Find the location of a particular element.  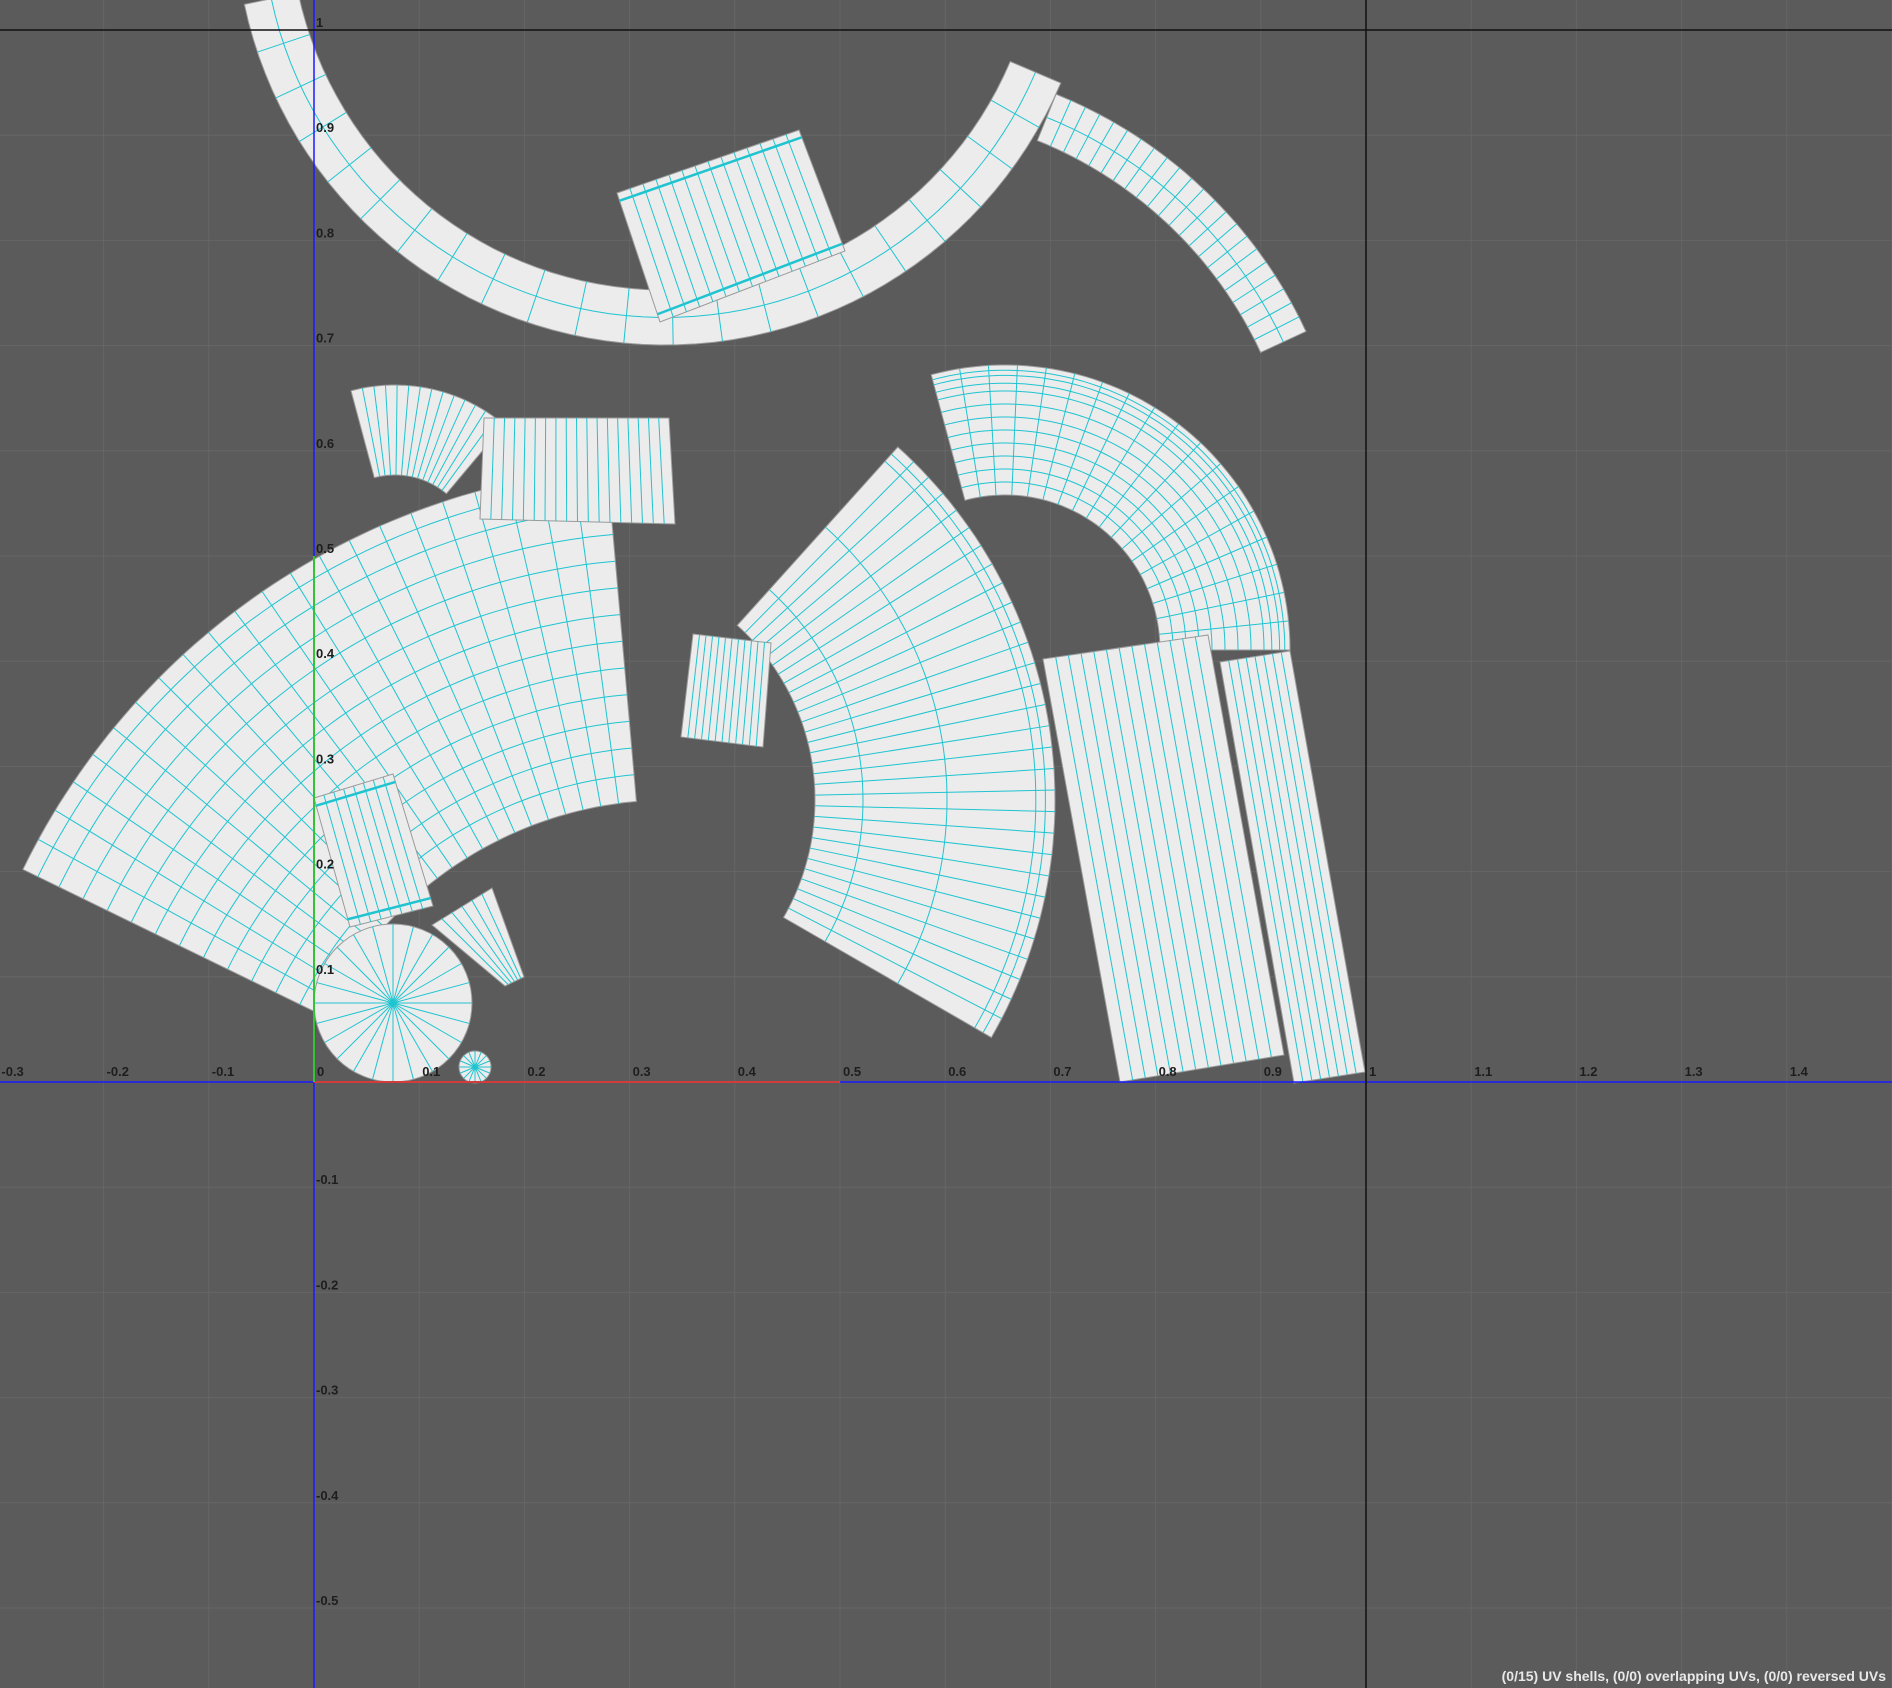

u-tick-label: 0 is located at coordinates (320, 1071).